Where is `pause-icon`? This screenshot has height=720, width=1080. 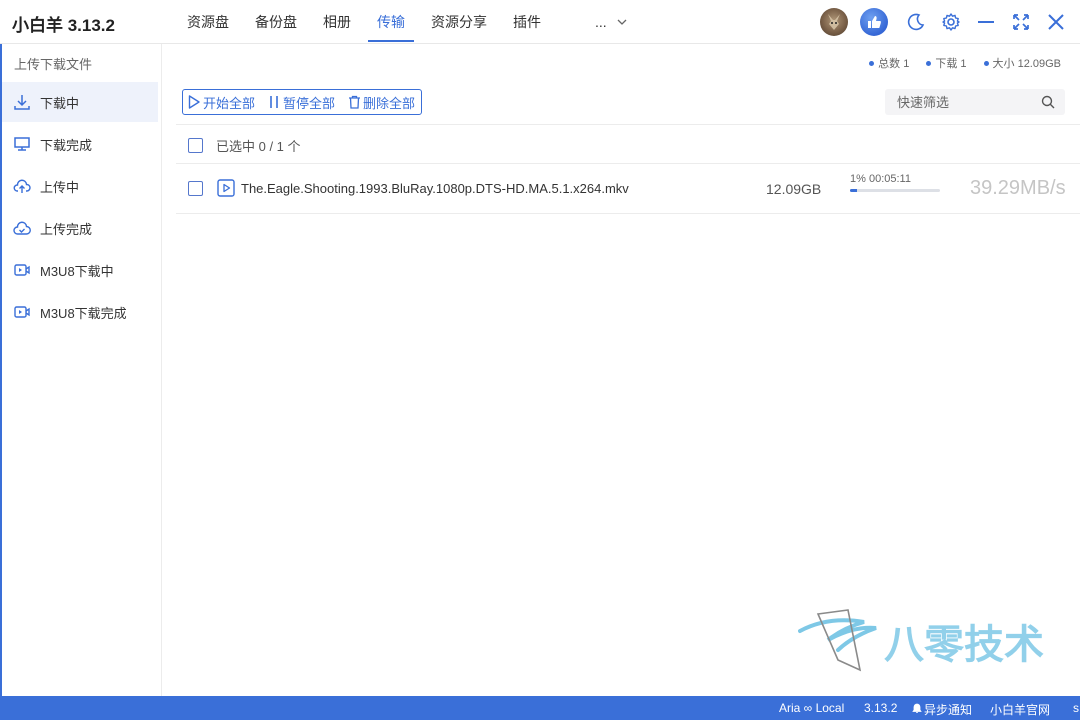
pause-icon is located at coordinates (274, 102).